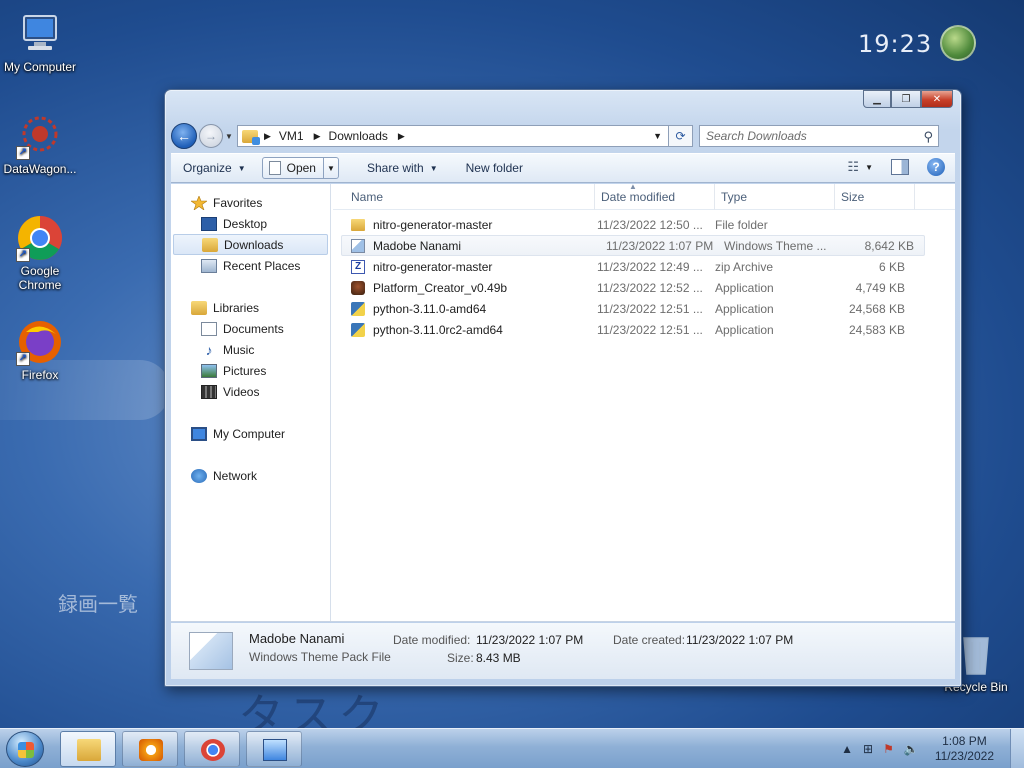  What do you see at coordinates (367, 196) in the screenshot?
I see `column-label: Name` at bounding box center [367, 196].